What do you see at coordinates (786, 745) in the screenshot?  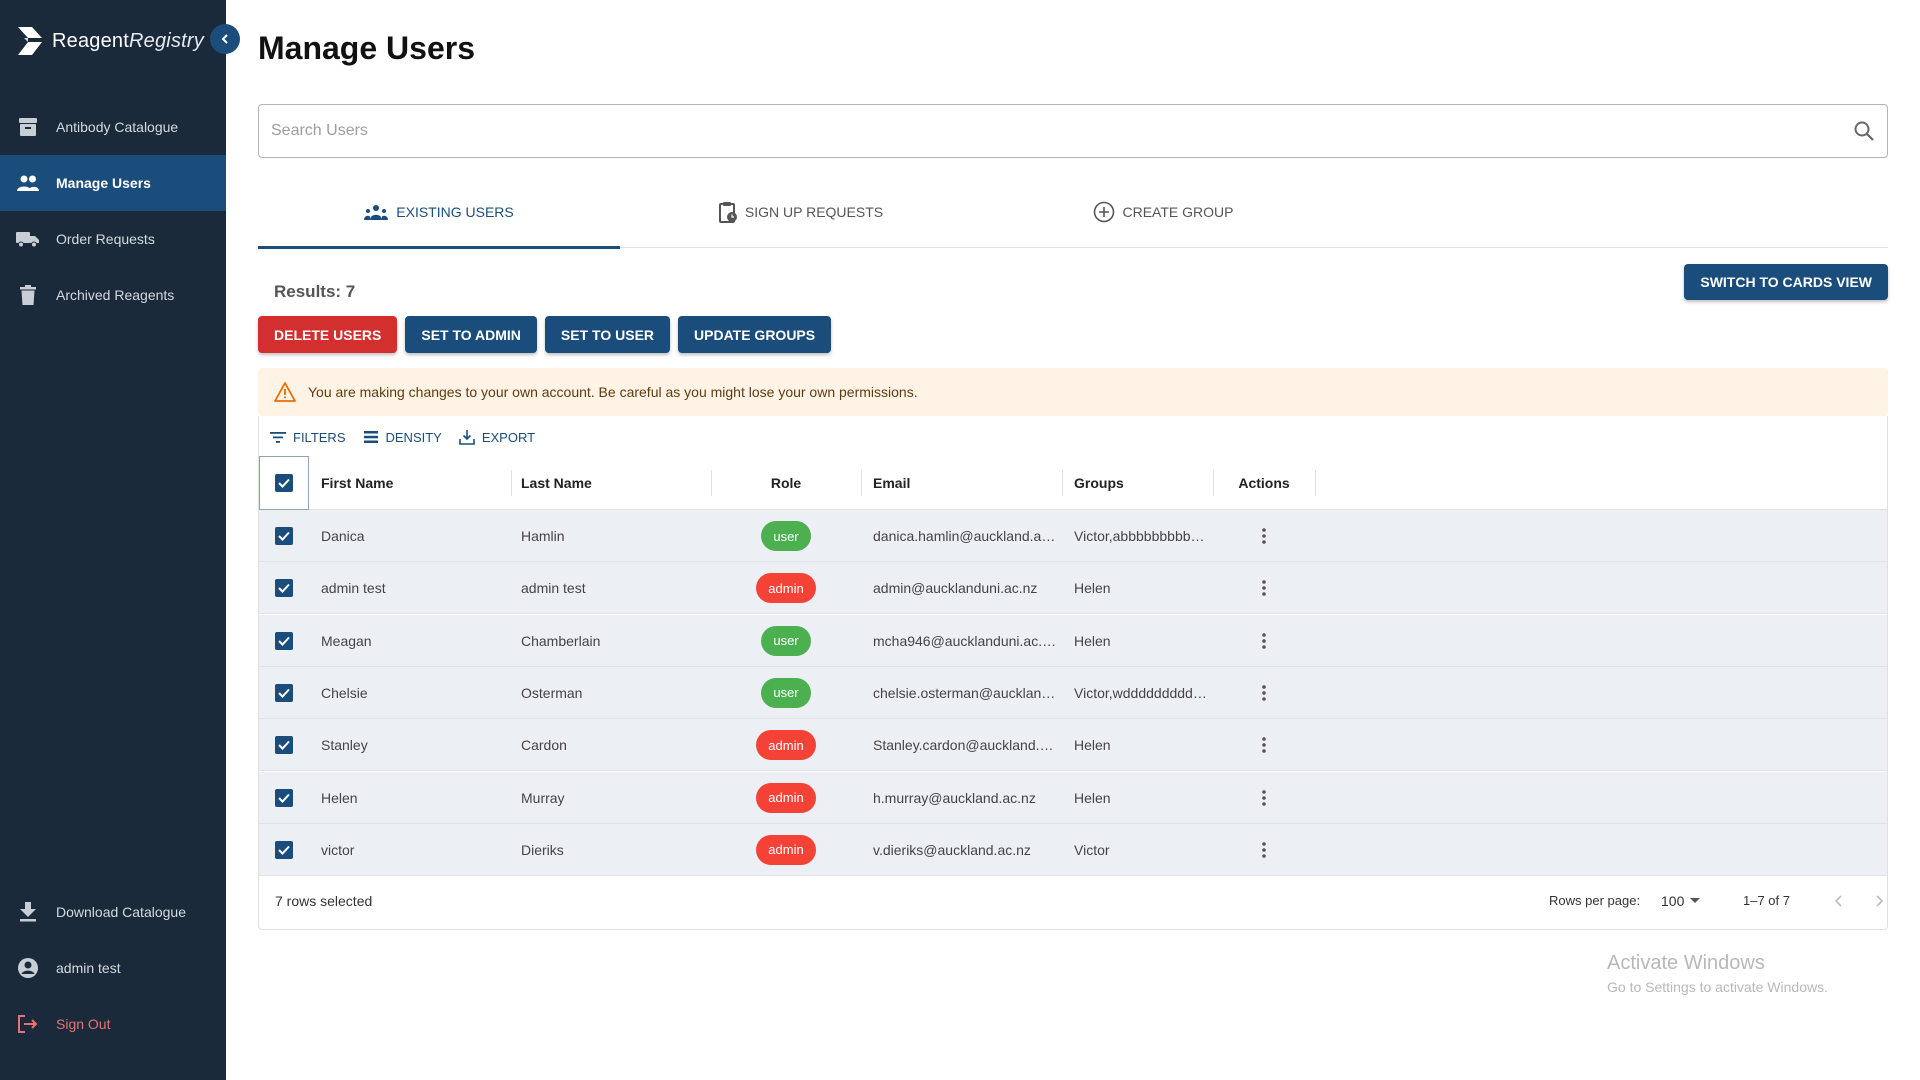 I see `role-cell: admin` at bounding box center [786, 745].